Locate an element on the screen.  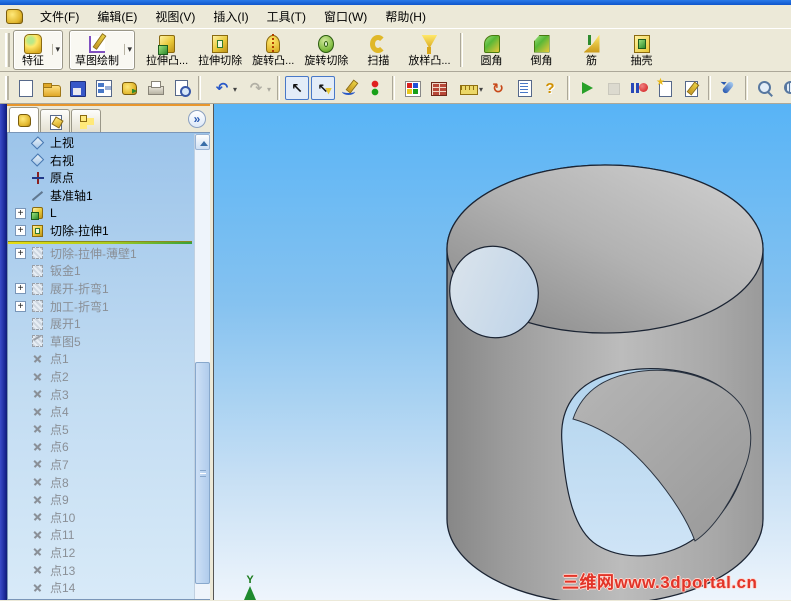
tree-item: 点6 is located at coordinates (101, 447).